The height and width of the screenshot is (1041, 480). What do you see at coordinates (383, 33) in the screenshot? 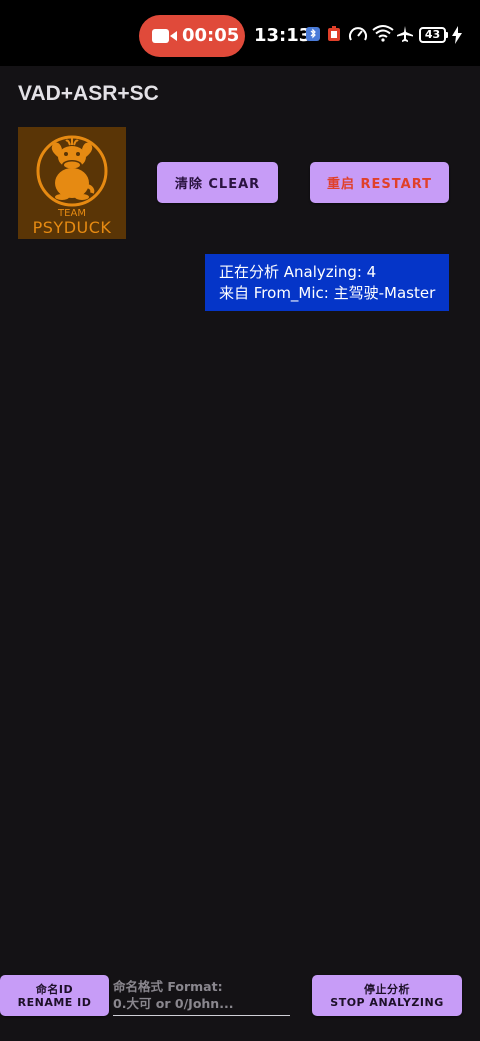
I see `wifi-icon` at bounding box center [383, 33].